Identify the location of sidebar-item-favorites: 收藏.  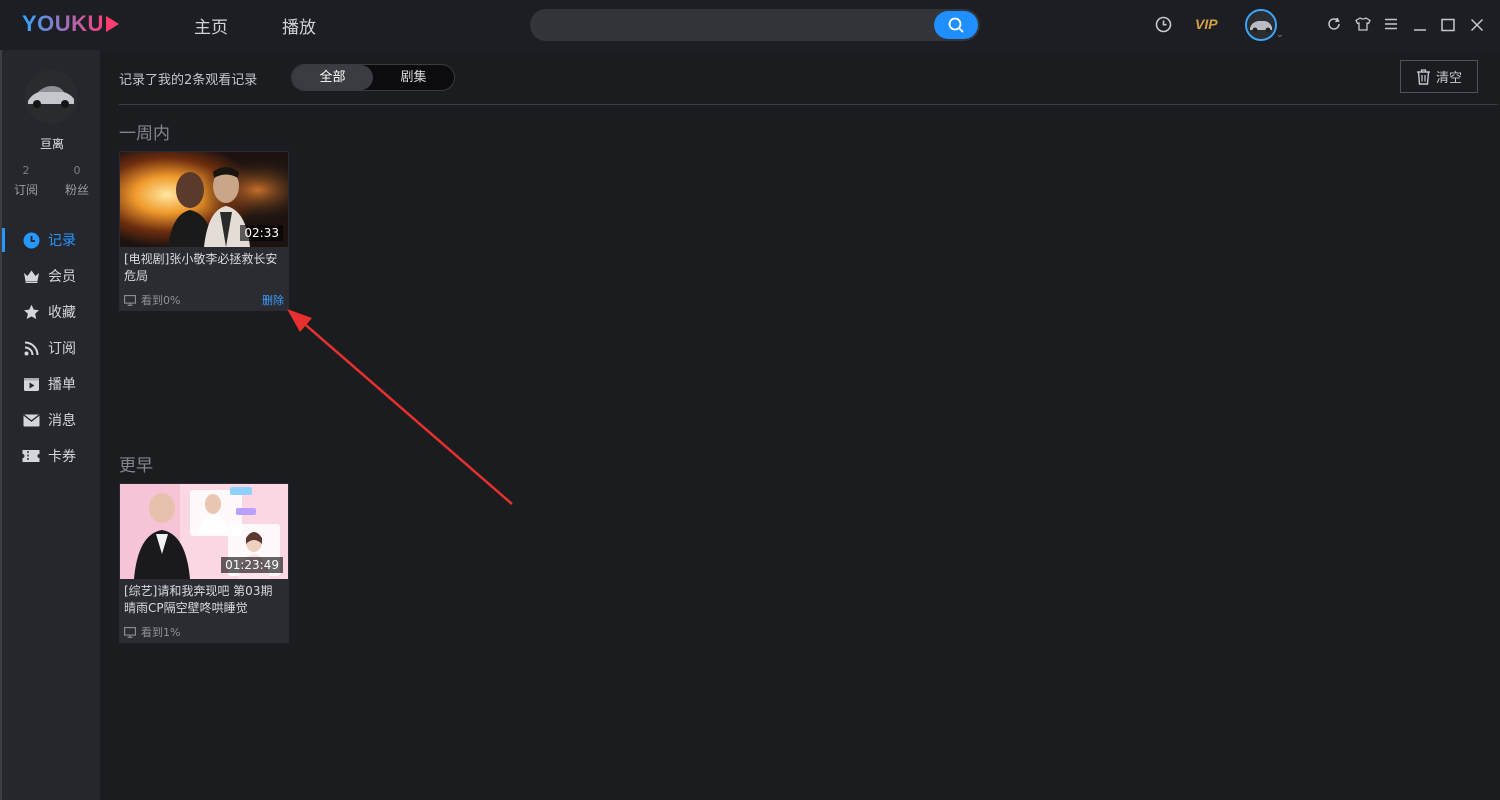
(51, 312).